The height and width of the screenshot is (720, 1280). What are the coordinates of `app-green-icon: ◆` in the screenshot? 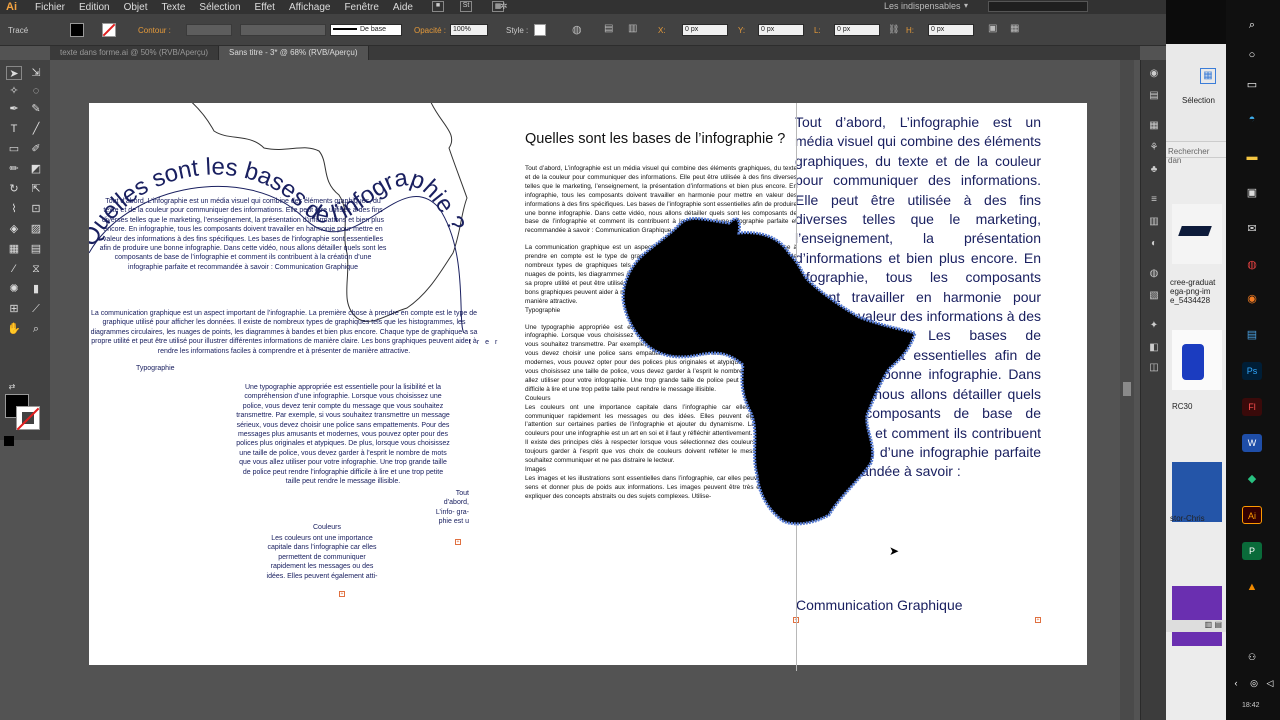 It's located at (1252, 479).